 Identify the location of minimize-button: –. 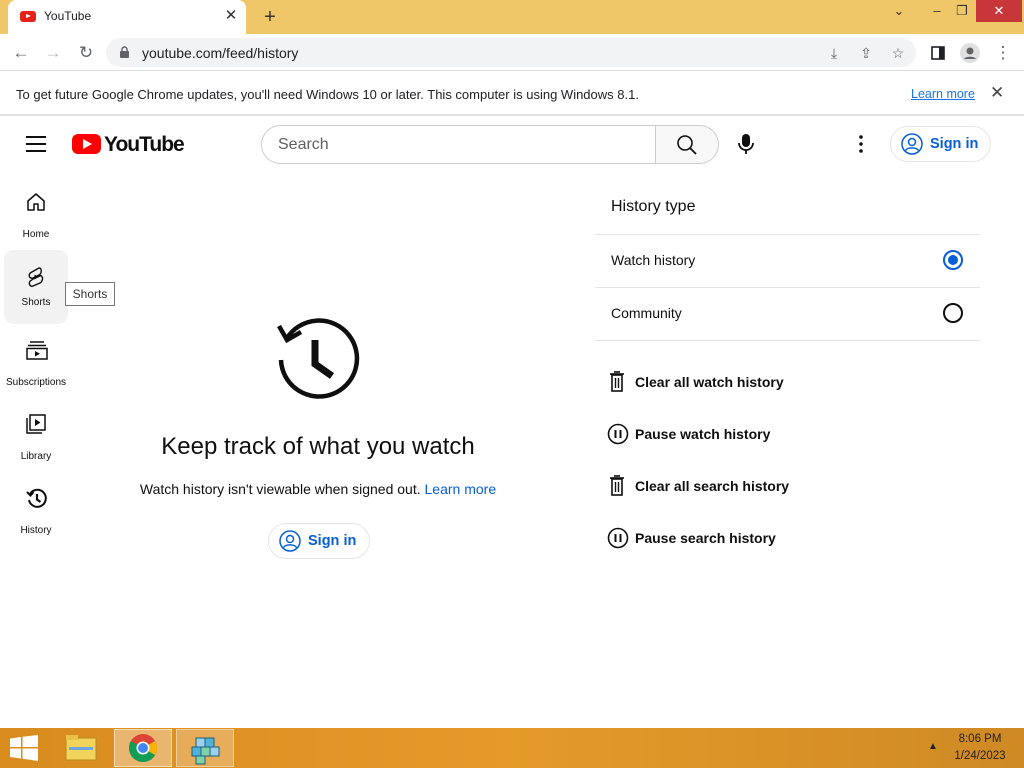
(937, 11).